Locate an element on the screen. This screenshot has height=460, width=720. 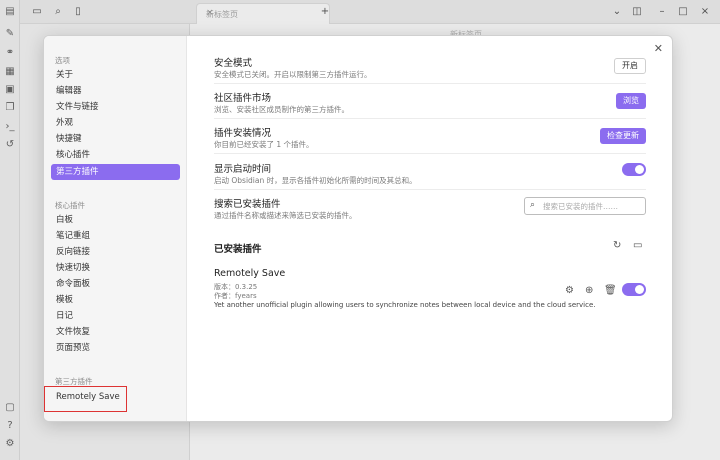
setting-search-installed: 搜索已安装插件 通过插件名称或描述来筛选已安装的插件。 ⌕ is located at coordinates (430, 210).